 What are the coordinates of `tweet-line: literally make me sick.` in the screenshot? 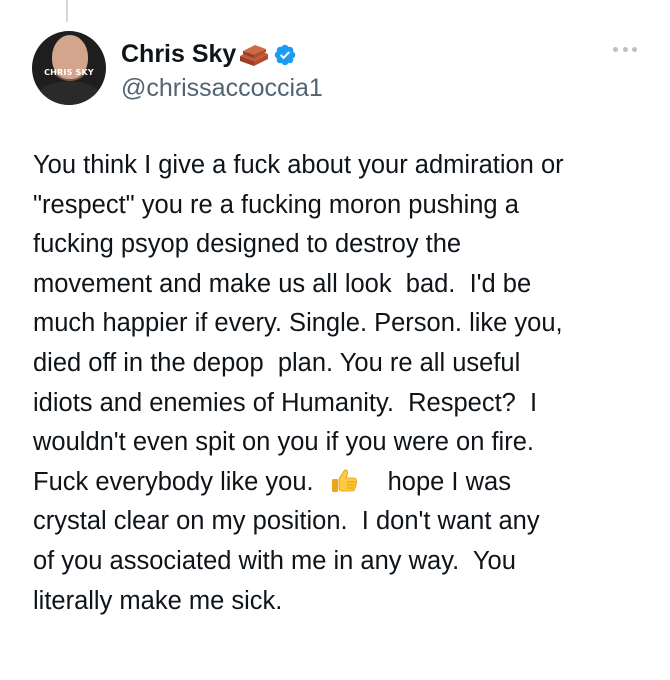 It's located at (158, 600).